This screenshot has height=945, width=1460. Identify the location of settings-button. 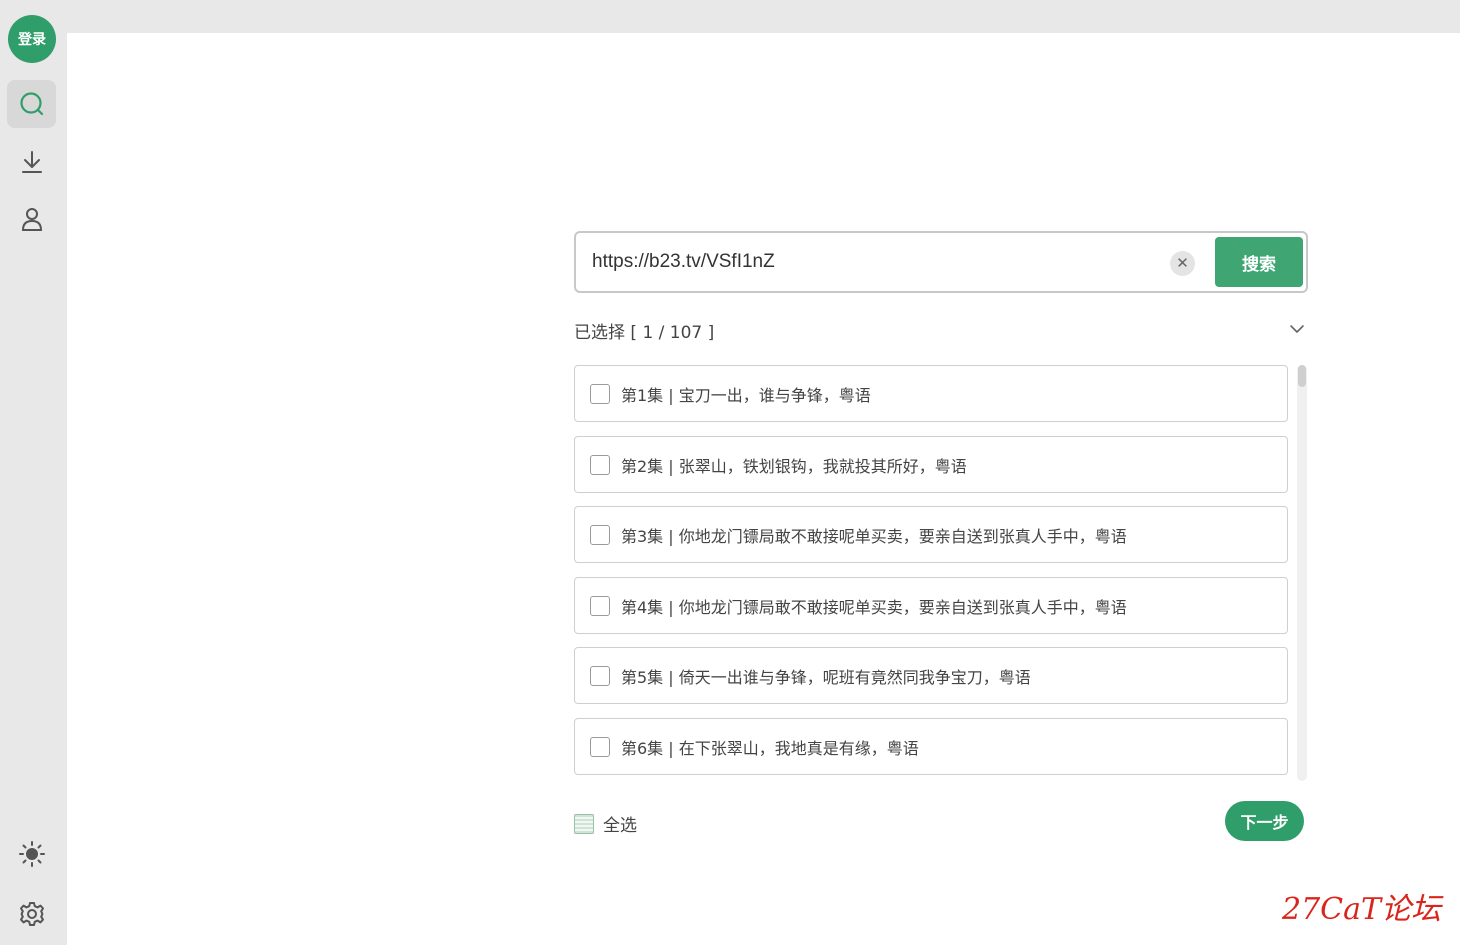
(31, 914).